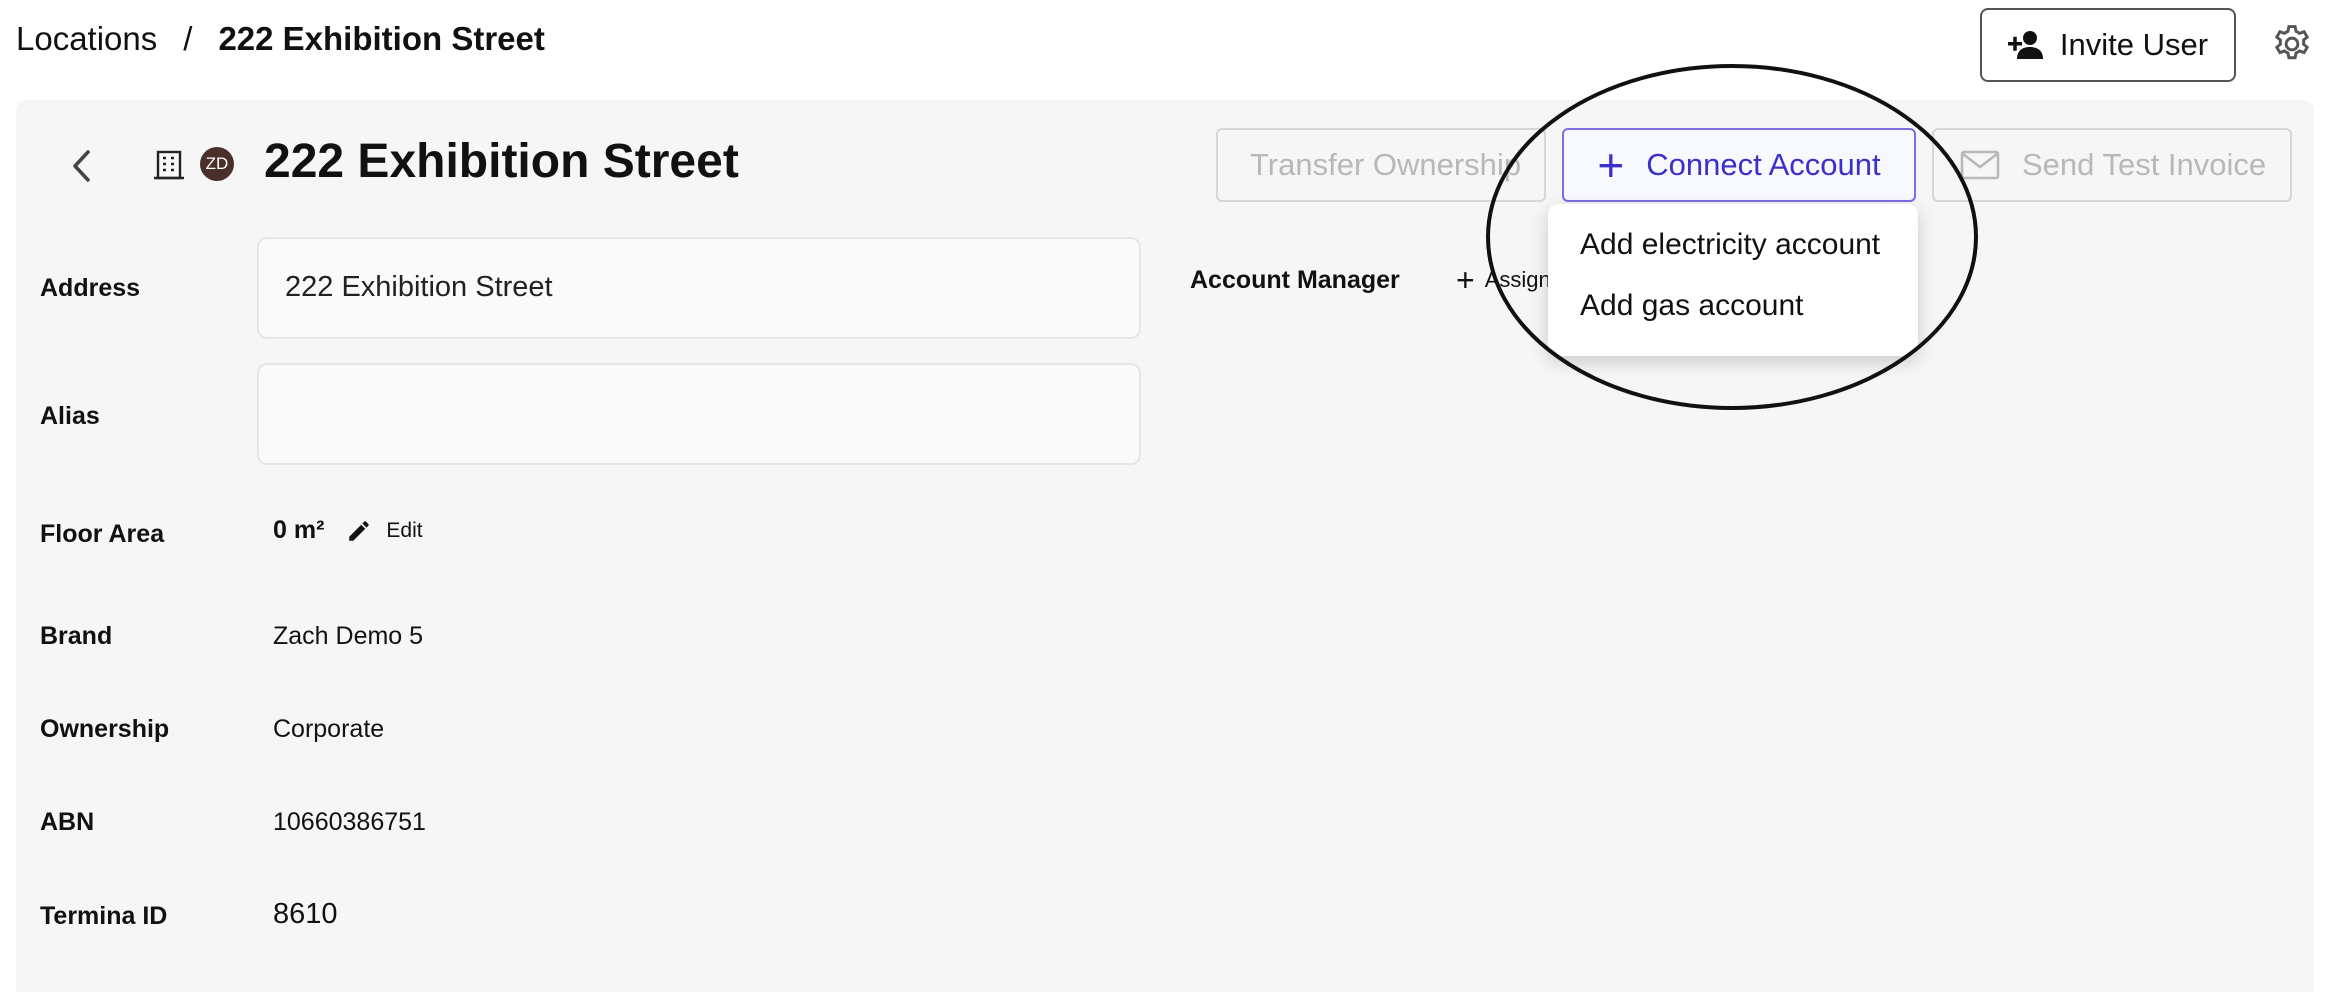 This screenshot has height=992, width=2344. I want to click on floor-area-row: 0 m² Edit, so click(348, 530).